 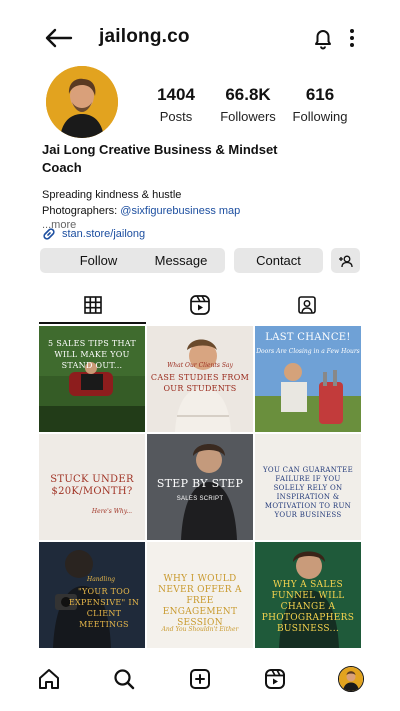 I want to click on following-count: 616, so click(x=320, y=94).